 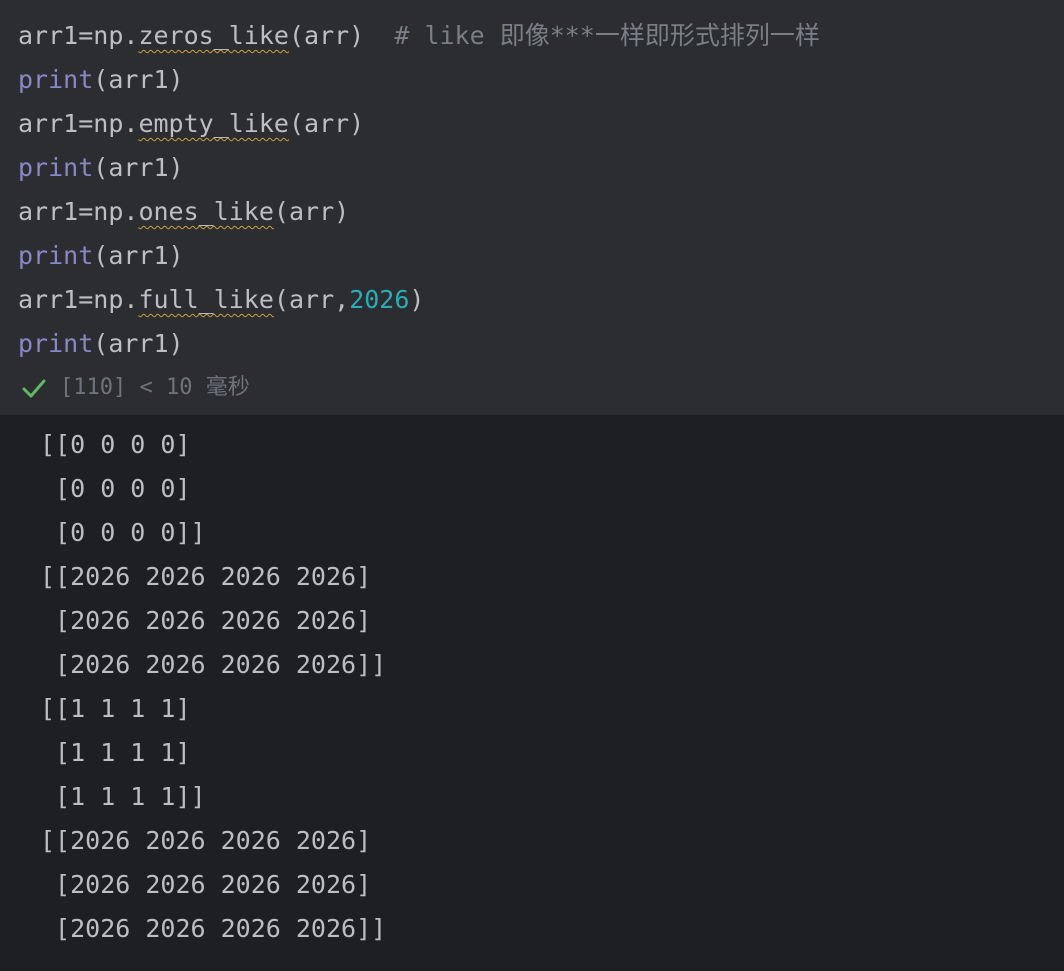 What do you see at coordinates (115, 708) in the screenshot?
I see `output-line: [[1 1 1 1]` at bounding box center [115, 708].